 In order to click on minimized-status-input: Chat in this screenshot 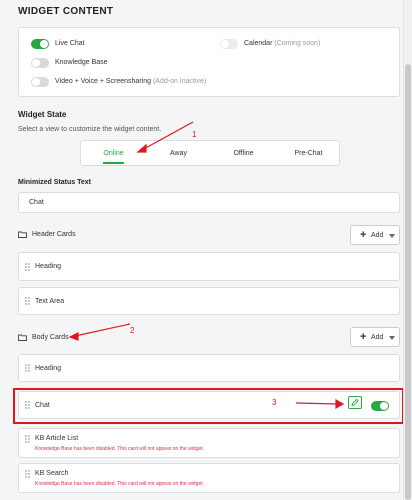, I will do `click(209, 202)`.